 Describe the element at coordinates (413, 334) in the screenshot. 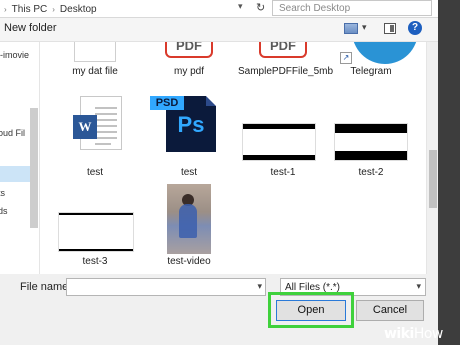

I see `wikihow-watermark: wikiHow` at that location.